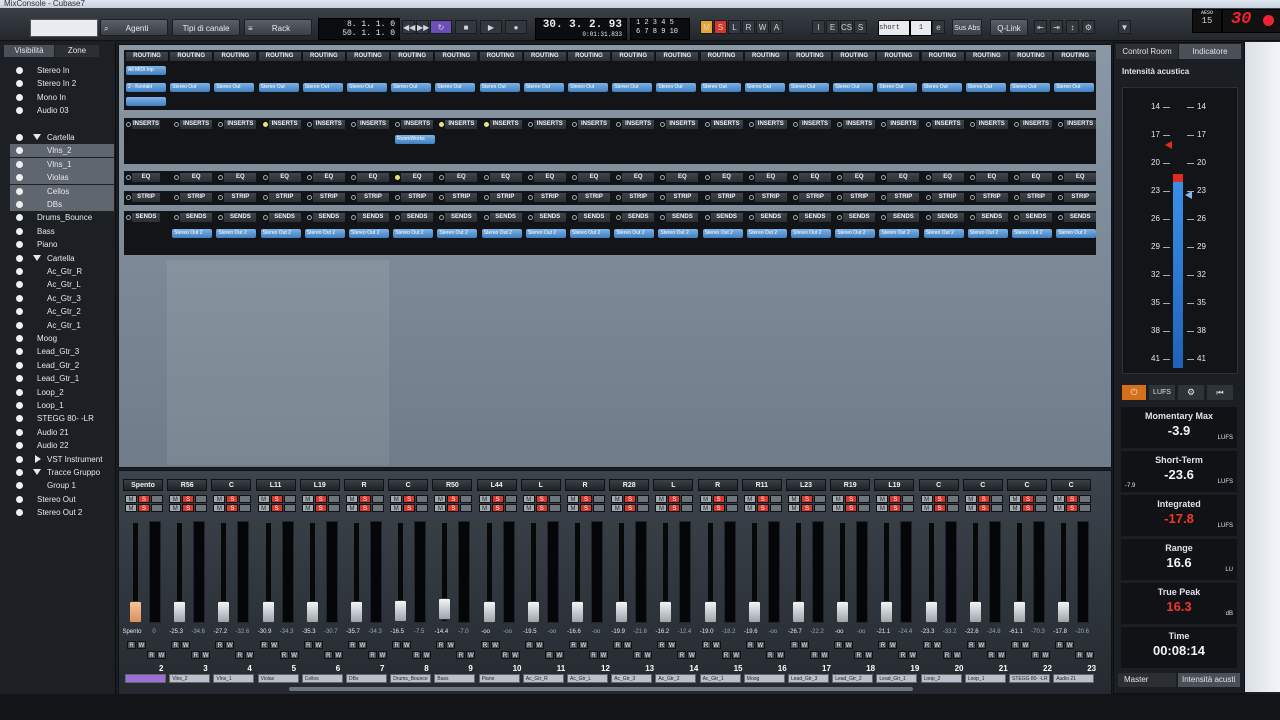  Describe the element at coordinates (77, 51) in the screenshot. I see `tab-zones: Zone` at that location.